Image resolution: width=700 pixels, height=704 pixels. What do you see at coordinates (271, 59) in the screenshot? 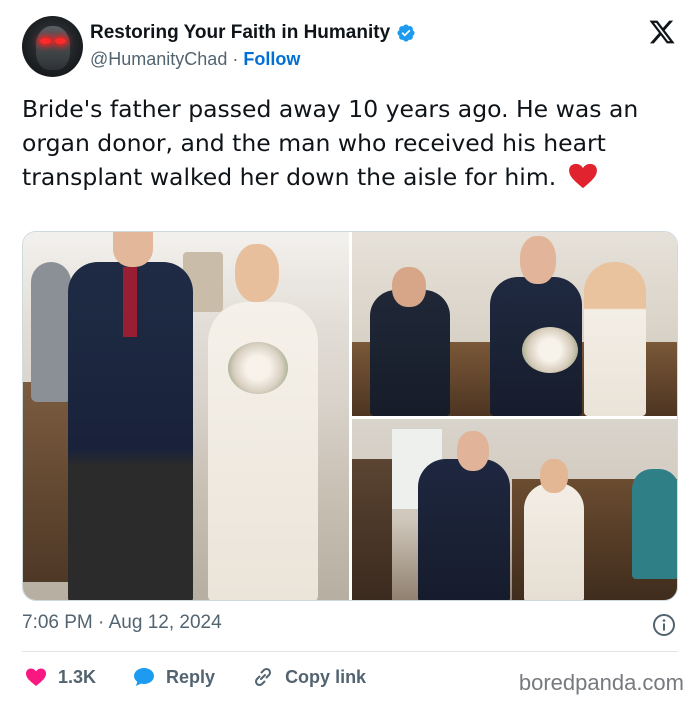
I see `follow-button: Follow` at bounding box center [271, 59].